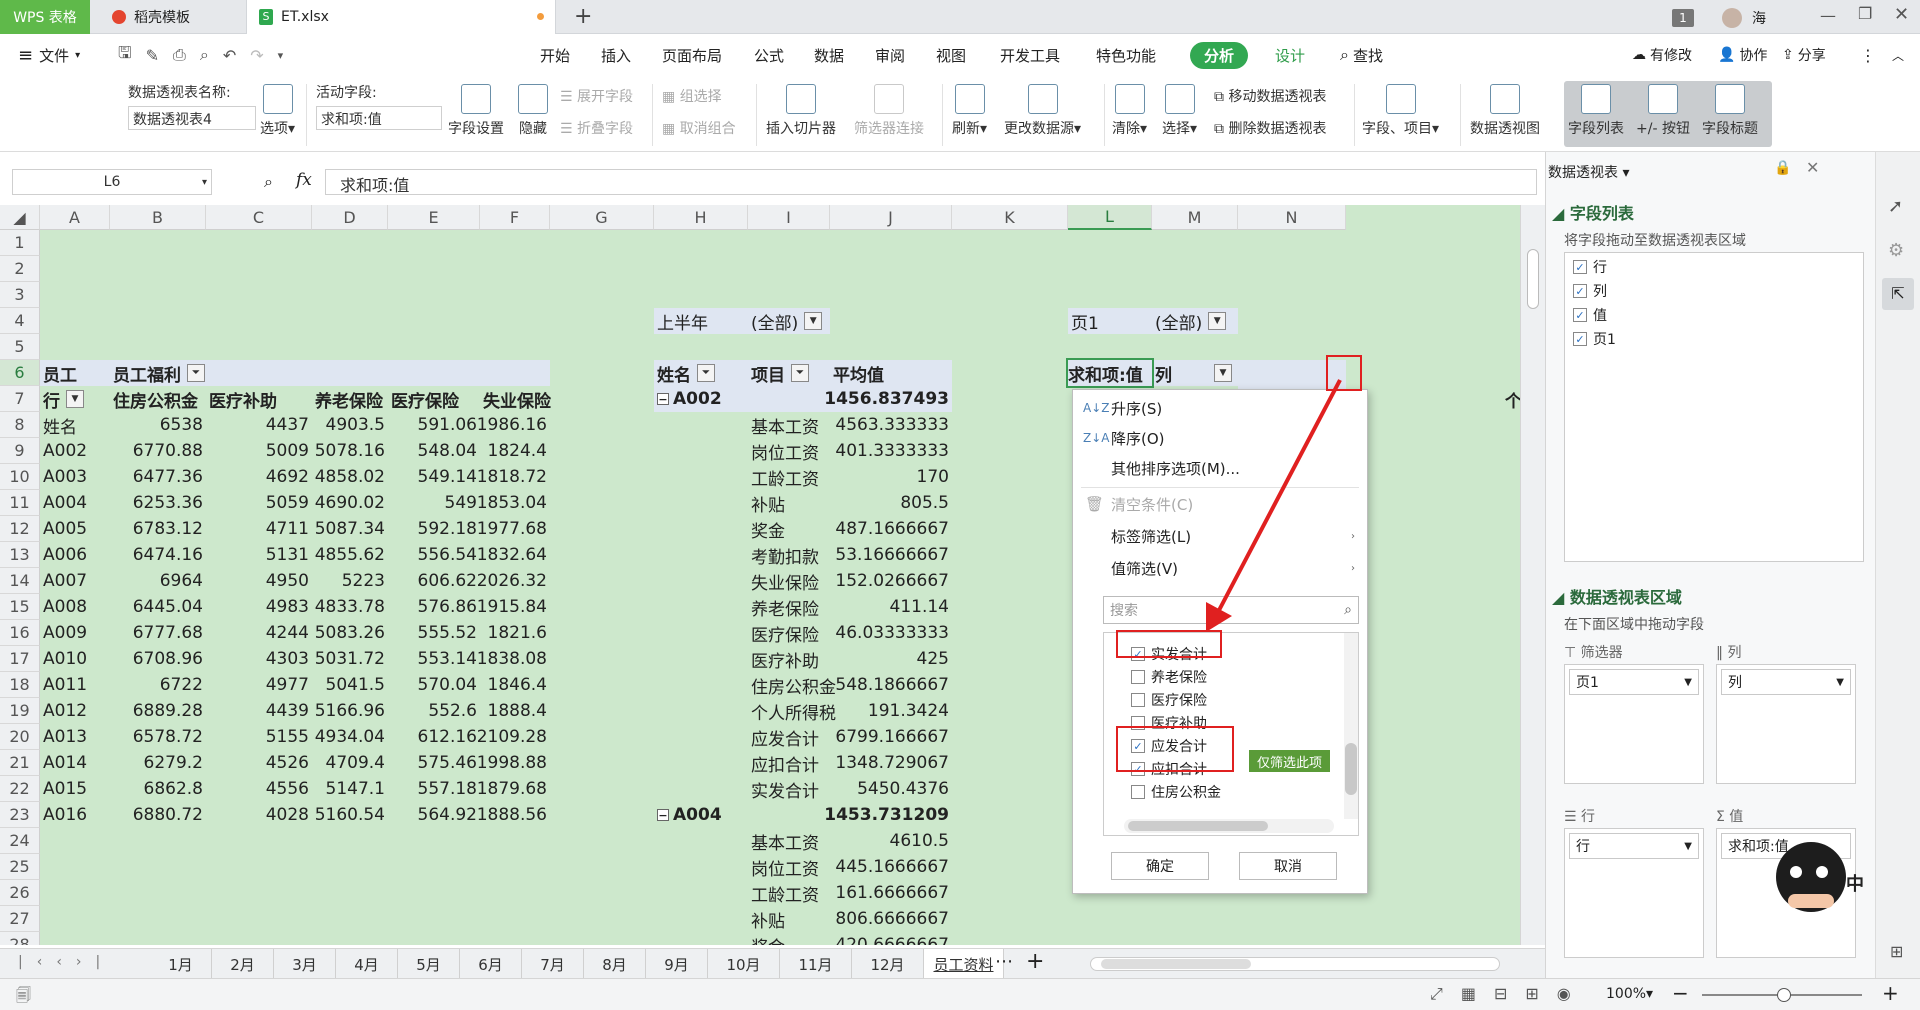  I want to click on pivot-panel-icon: ⇱, so click(1898, 294).